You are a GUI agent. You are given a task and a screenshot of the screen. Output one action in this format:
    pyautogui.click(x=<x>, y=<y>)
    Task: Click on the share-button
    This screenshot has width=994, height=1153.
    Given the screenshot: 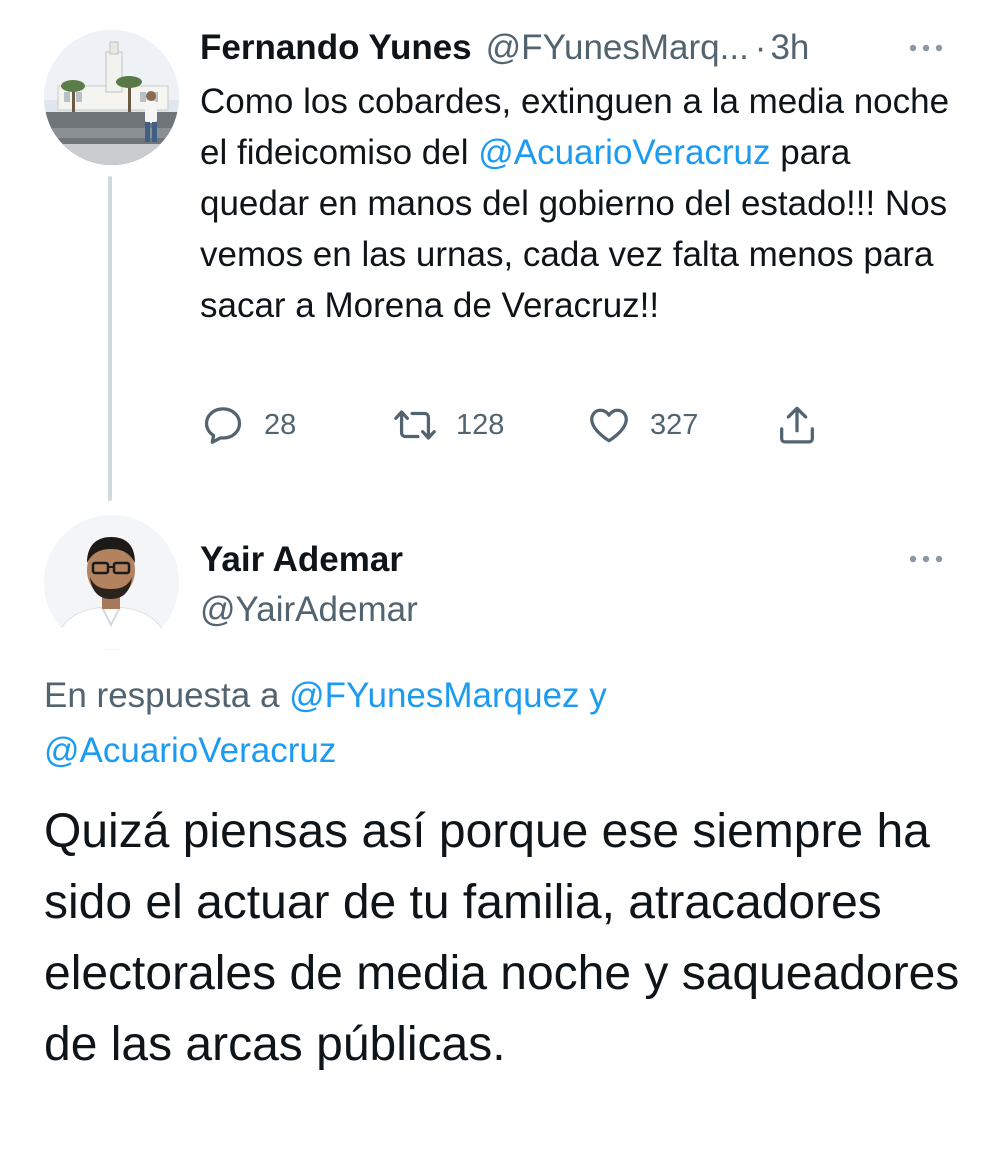 What is the action you would take?
    pyautogui.click(x=797, y=425)
    